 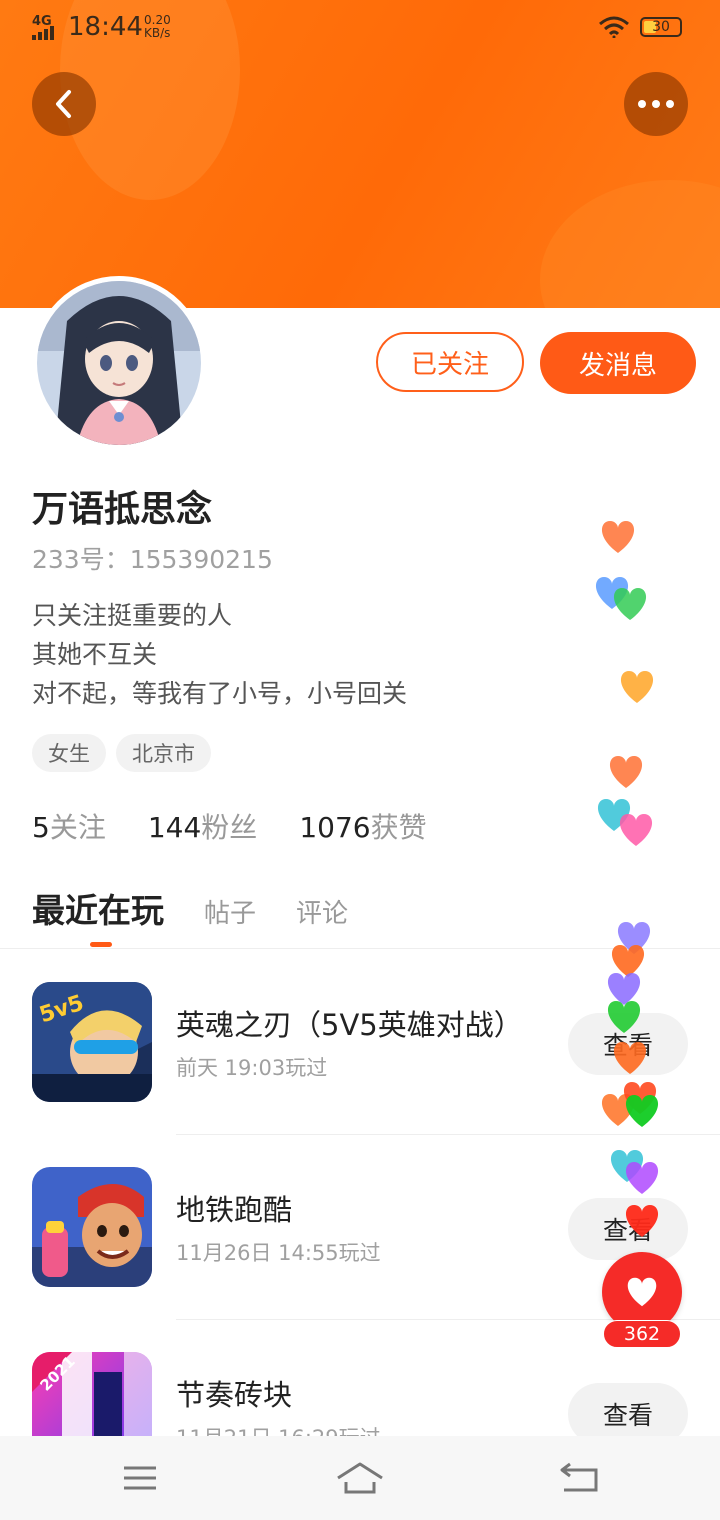 I want to click on user-name: 万语抵思念, so click(x=122, y=509).